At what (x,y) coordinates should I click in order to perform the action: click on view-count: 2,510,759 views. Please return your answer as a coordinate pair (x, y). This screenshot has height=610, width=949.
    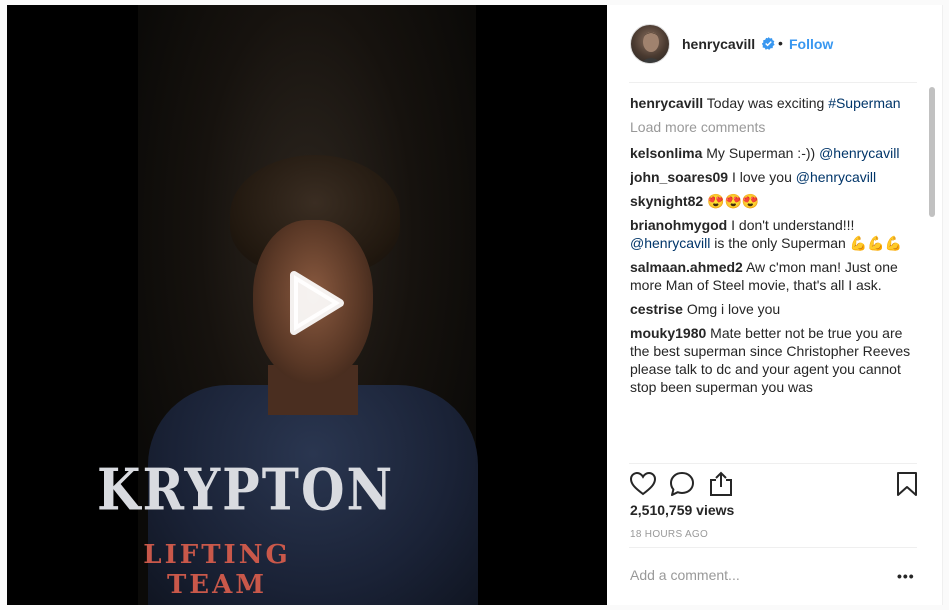
    Looking at the image, I should click on (682, 510).